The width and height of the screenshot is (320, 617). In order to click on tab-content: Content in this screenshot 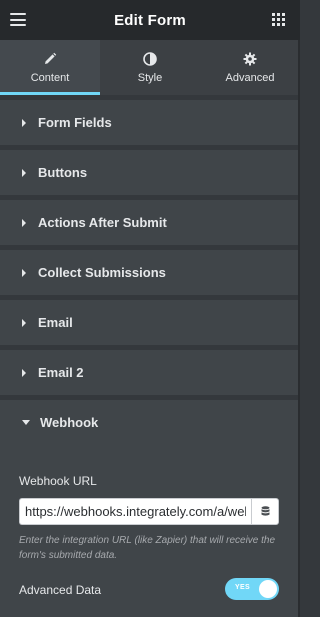, I will do `click(50, 67)`.